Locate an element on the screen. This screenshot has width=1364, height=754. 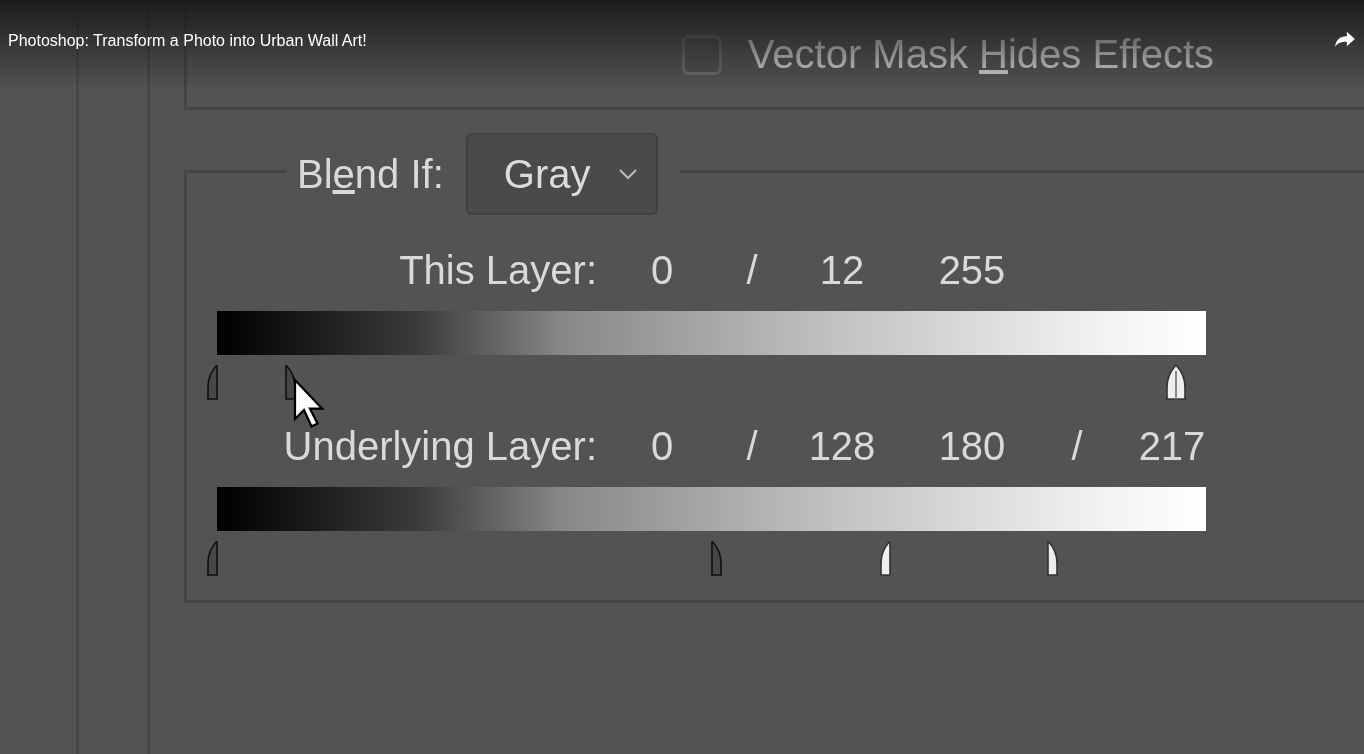
layer-label: Underlying Layer: is located at coordinates (439, 446).